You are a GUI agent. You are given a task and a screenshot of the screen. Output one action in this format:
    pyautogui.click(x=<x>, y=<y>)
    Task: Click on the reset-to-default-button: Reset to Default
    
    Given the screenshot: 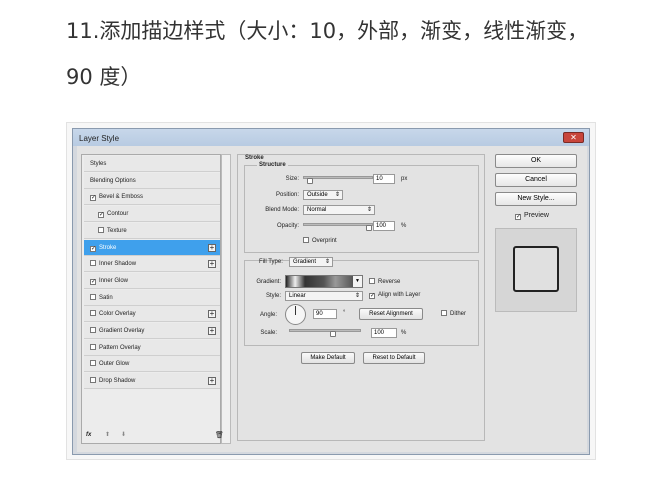 What is the action you would take?
    pyautogui.click(x=394, y=358)
    